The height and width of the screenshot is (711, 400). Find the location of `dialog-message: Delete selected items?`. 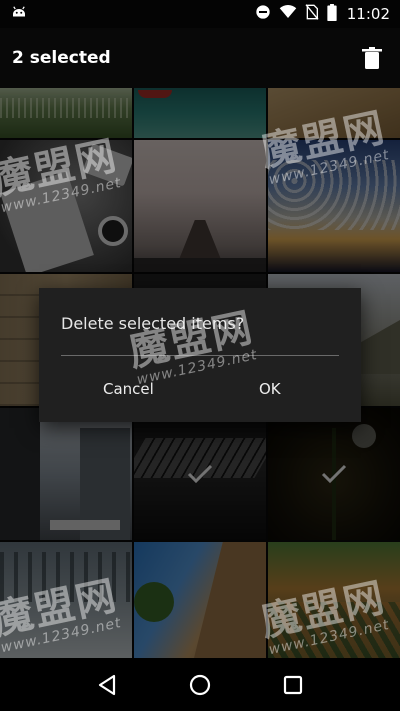

dialog-message: Delete selected items? is located at coordinates (153, 323).